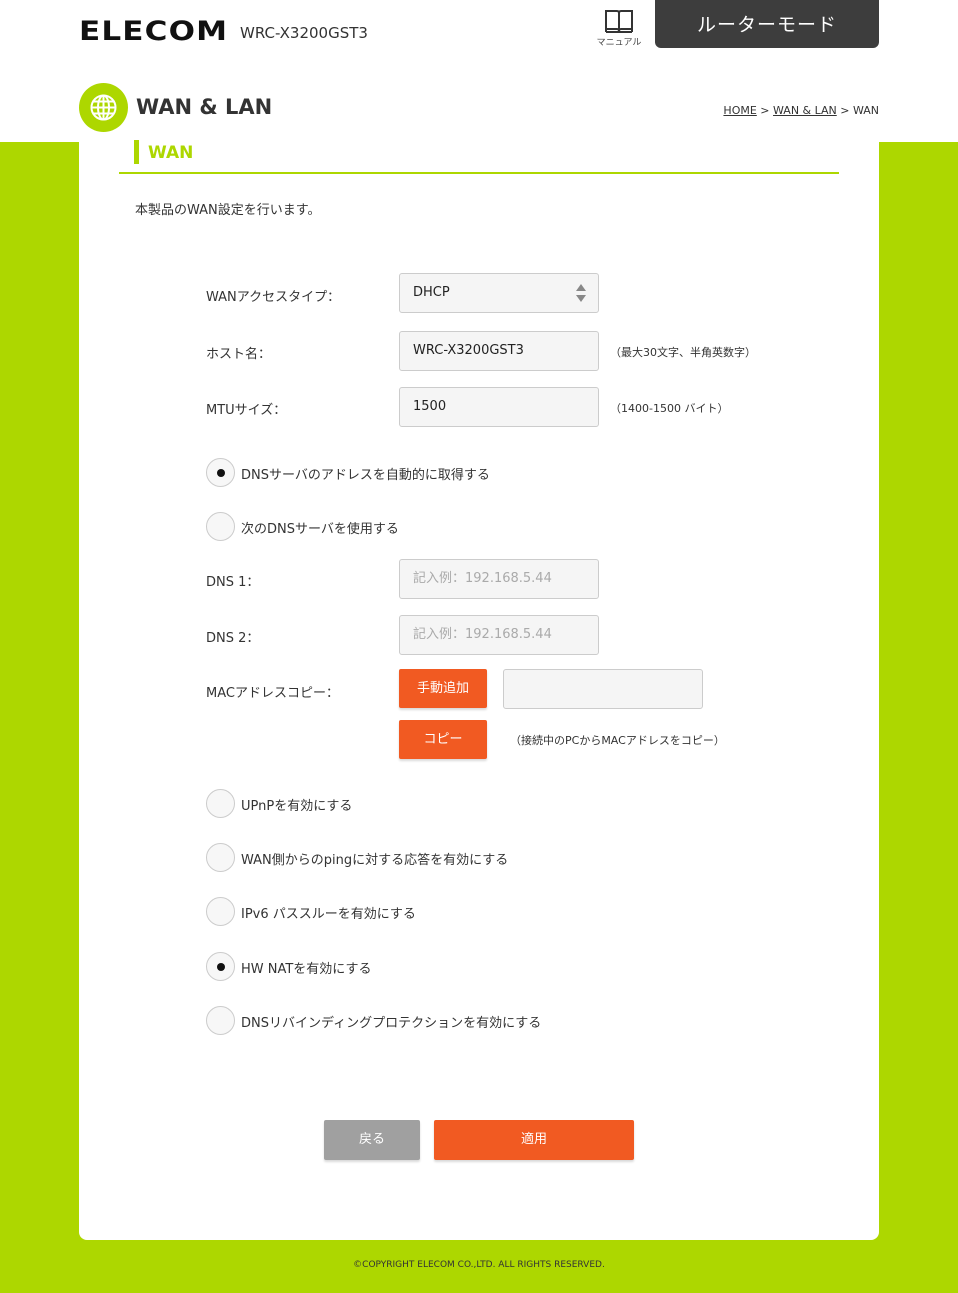 The width and height of the screenshot is (958, 1293). I want to click on mac-copy-note: （接続中のPCからMACアドレスをコピー）, so click(617, 740).